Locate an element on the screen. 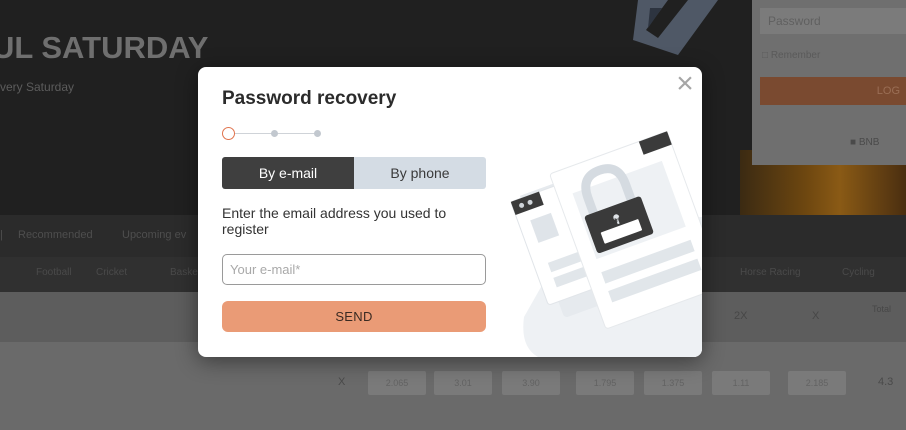 The width and height of the screenshot is (906, 430). remember-checkbox: □ Remember is located at coordinates (791, 55).